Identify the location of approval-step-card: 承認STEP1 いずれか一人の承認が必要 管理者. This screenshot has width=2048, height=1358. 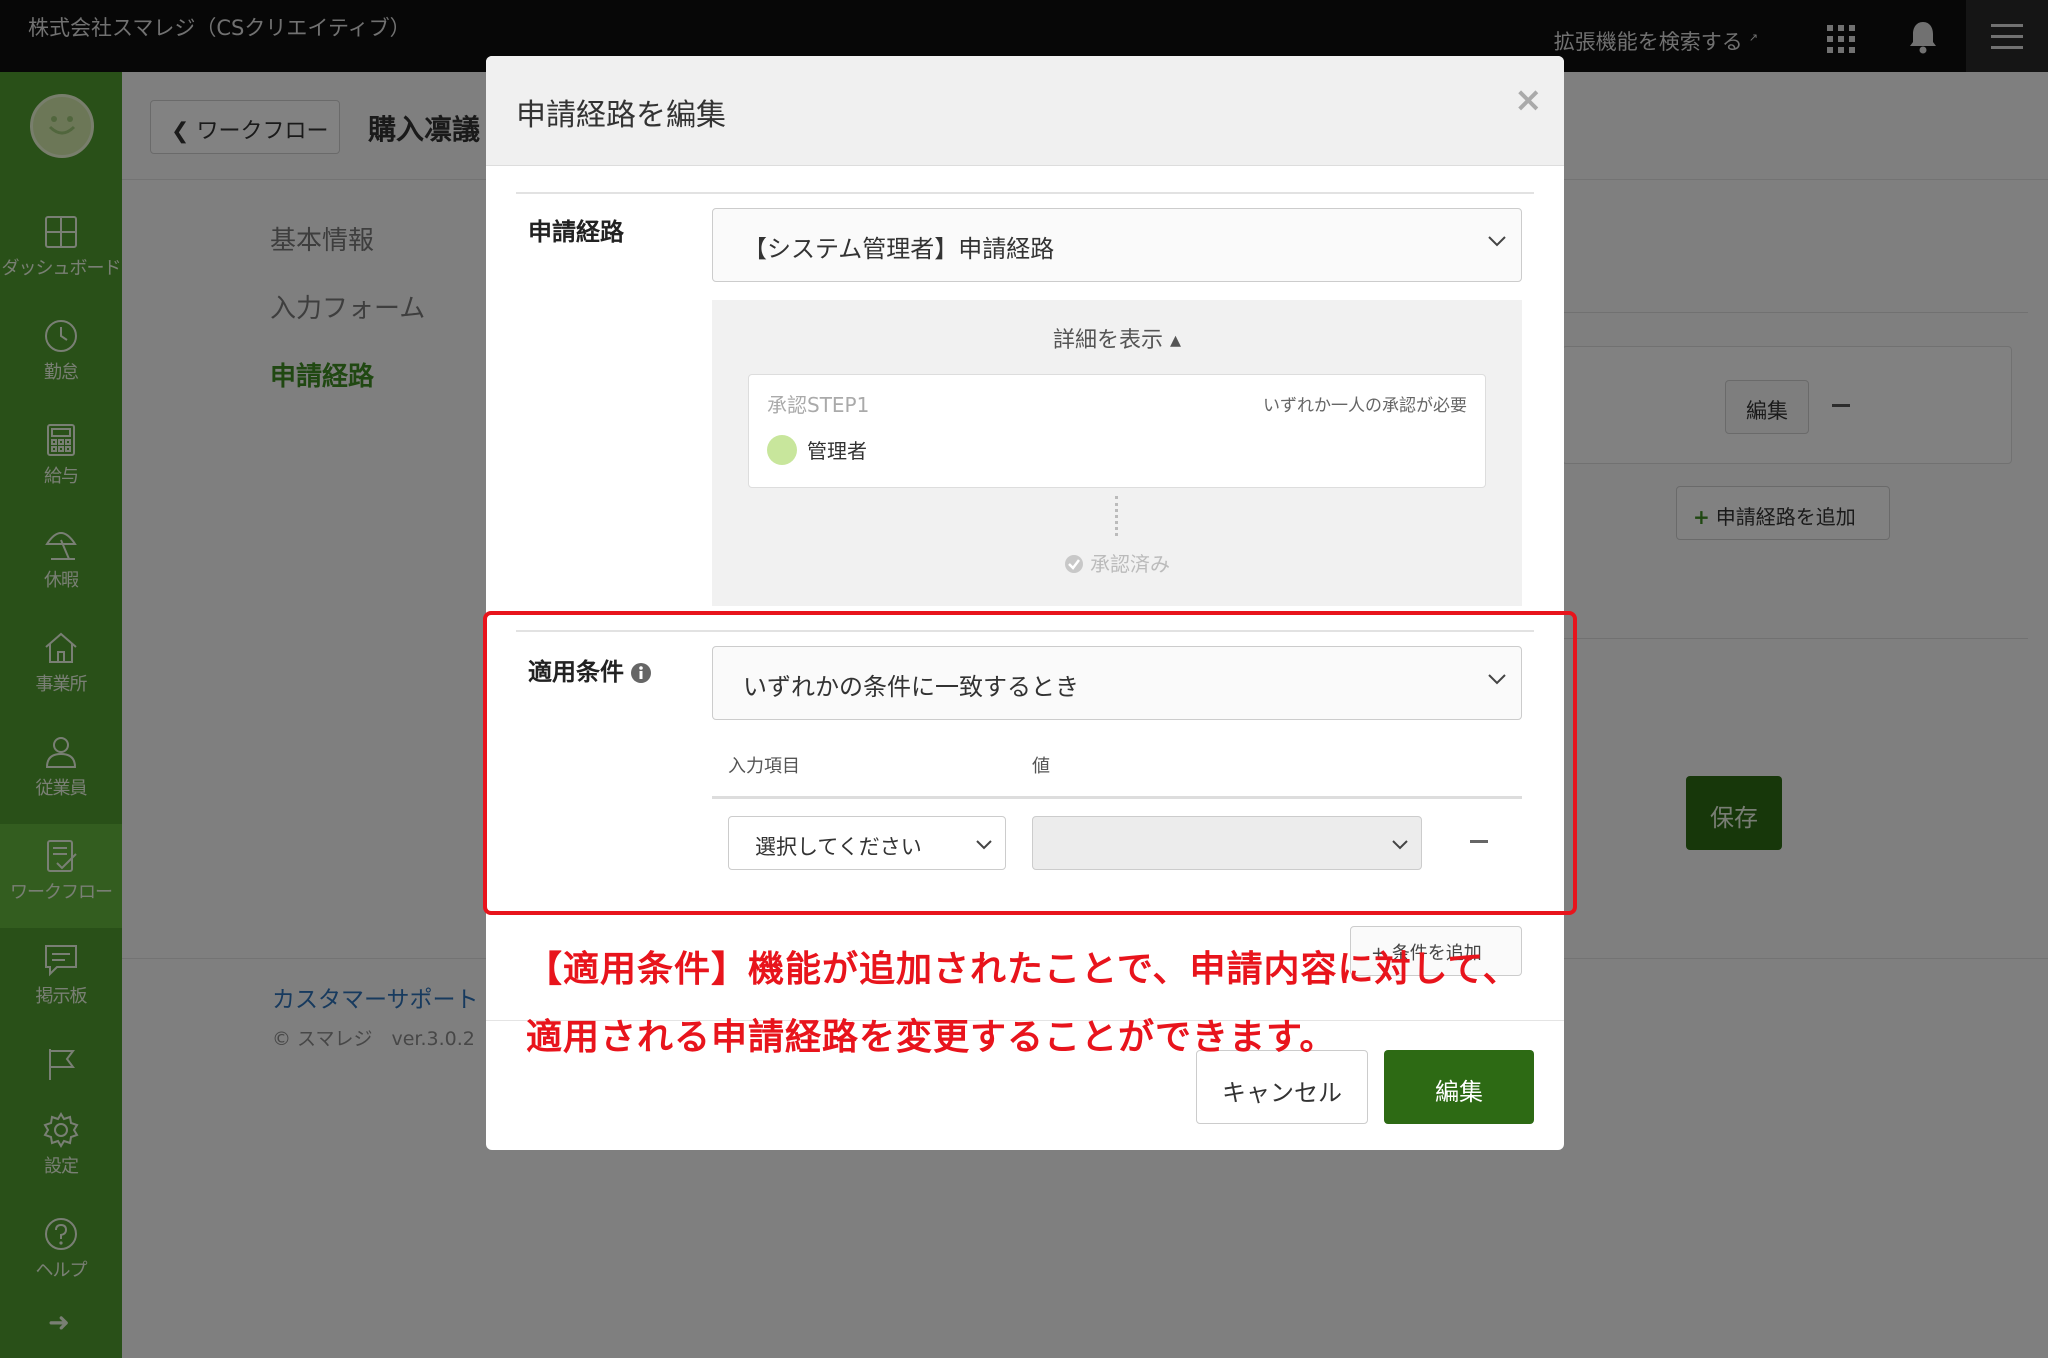
(1117, 431).